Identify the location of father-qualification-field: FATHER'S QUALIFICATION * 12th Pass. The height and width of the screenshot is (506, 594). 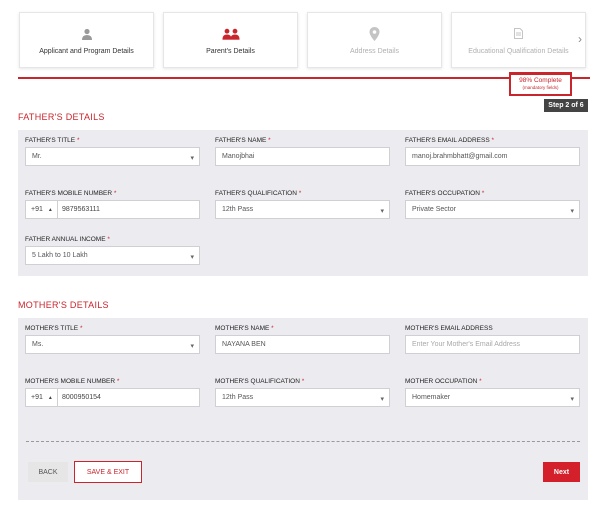
(302, 204).